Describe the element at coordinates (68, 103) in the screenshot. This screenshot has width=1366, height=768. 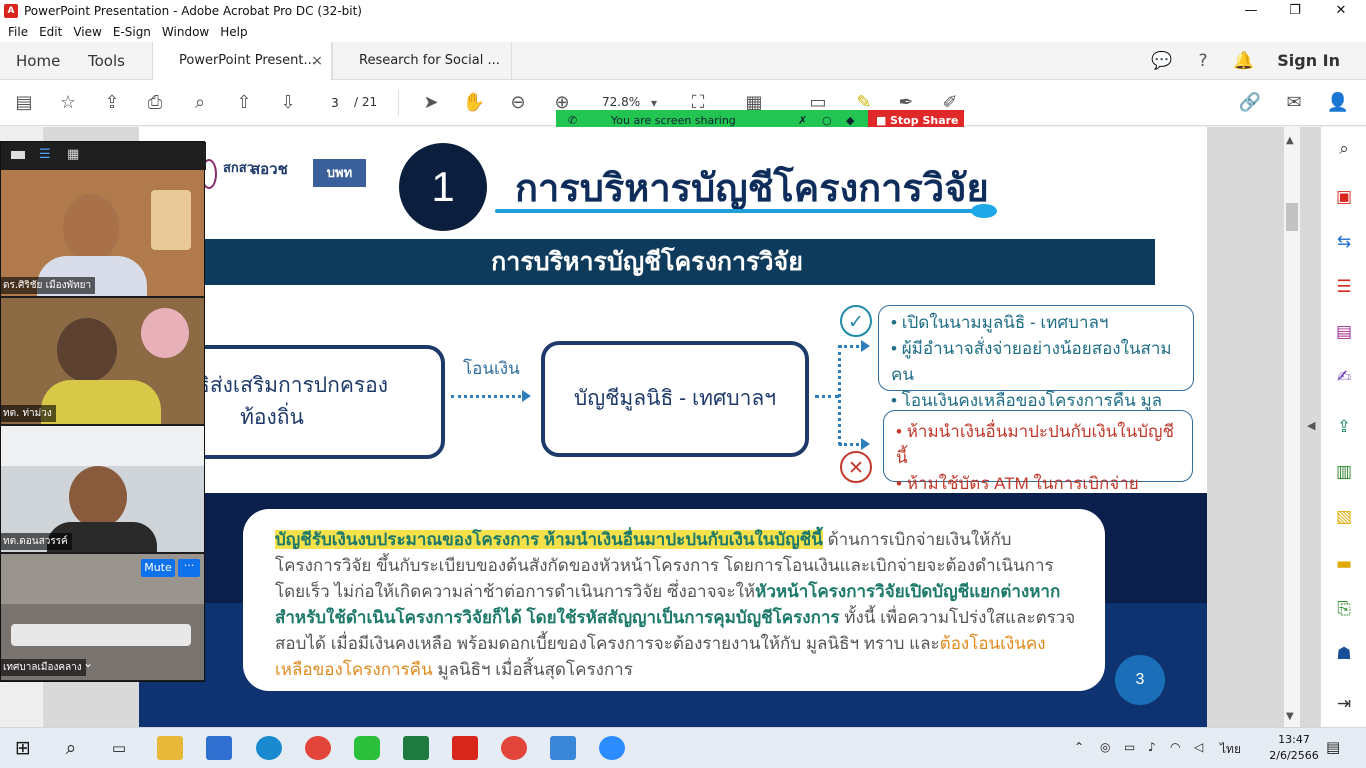
I see `star-icon: ☆` at that location.